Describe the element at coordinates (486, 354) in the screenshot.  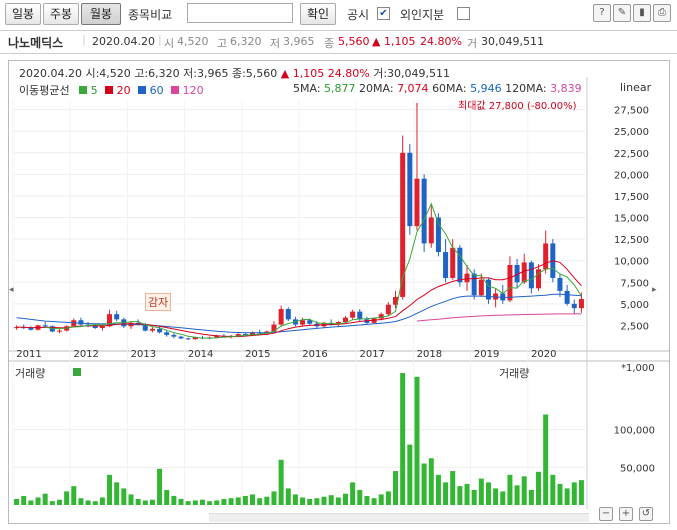
I see `year-tick-label: 2019` at that location.